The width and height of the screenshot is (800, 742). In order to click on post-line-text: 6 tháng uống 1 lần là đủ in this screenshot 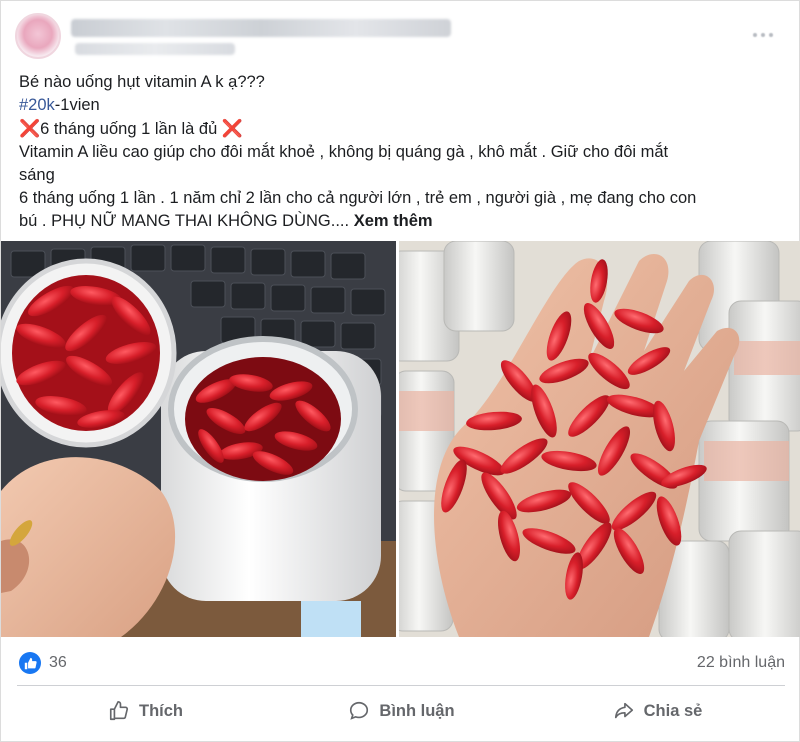, I will do `click(131, 129)`.